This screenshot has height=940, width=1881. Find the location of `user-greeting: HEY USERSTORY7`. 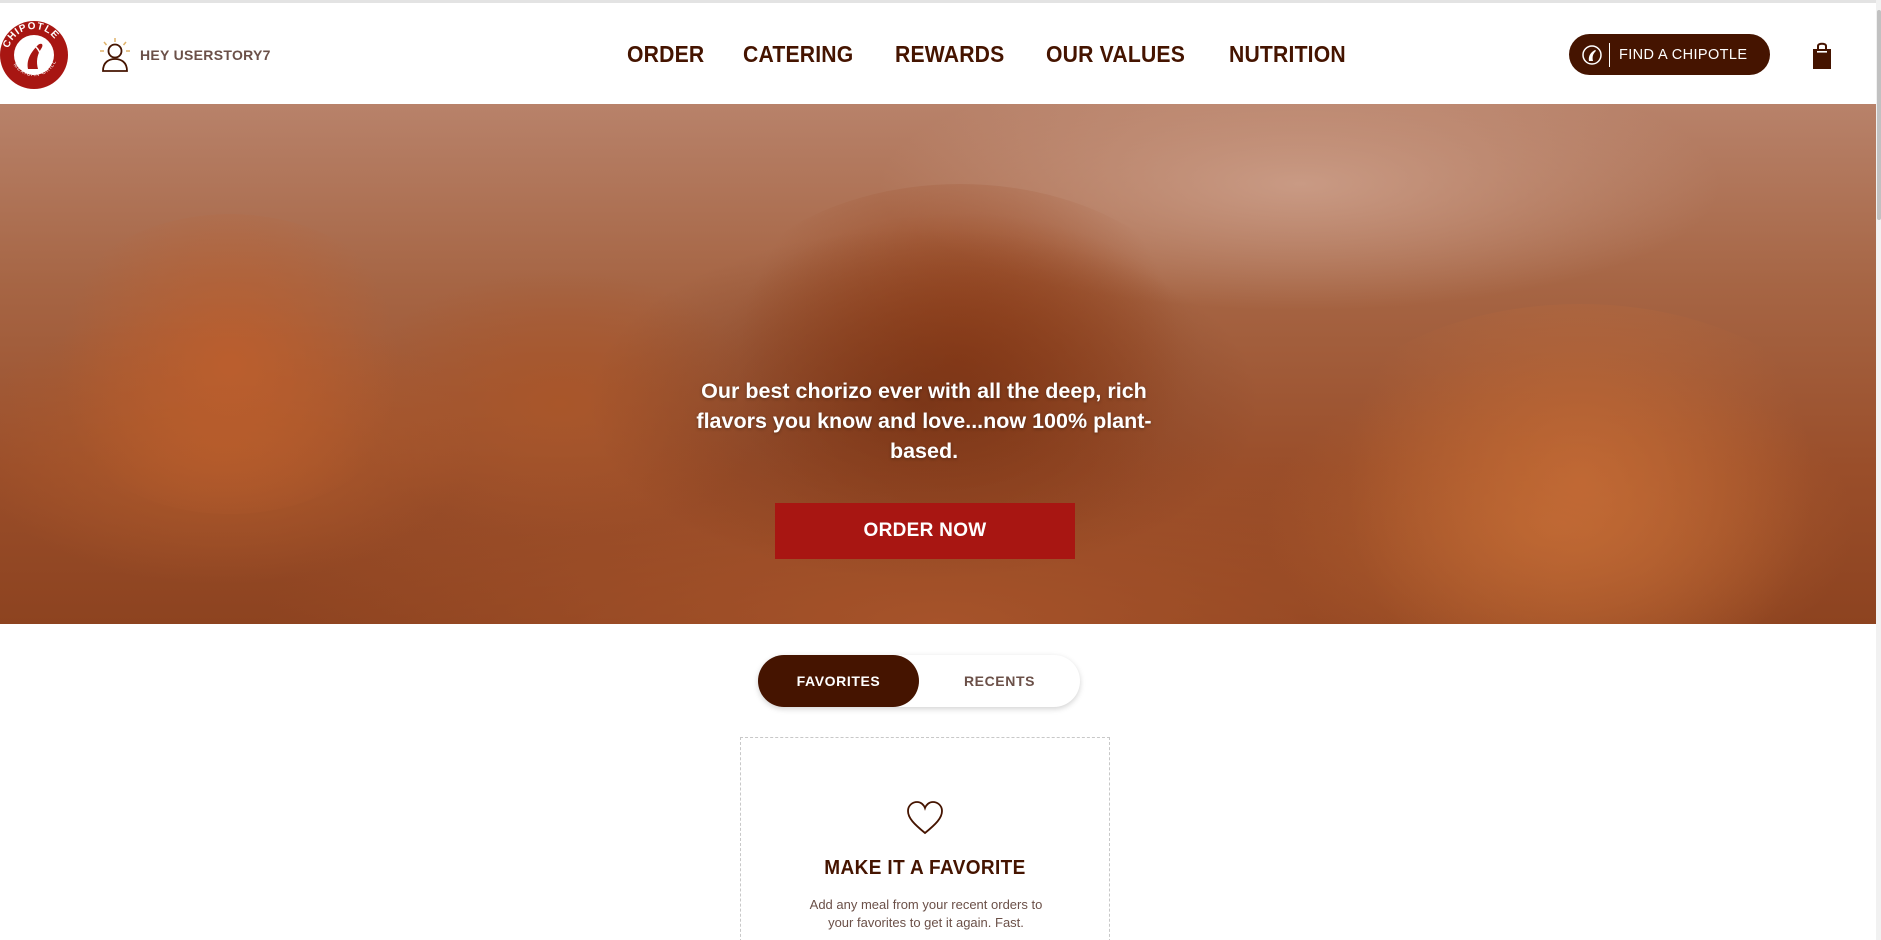

user-greeting: HEY USERSTORY7 is located at coordinates (205, 55).